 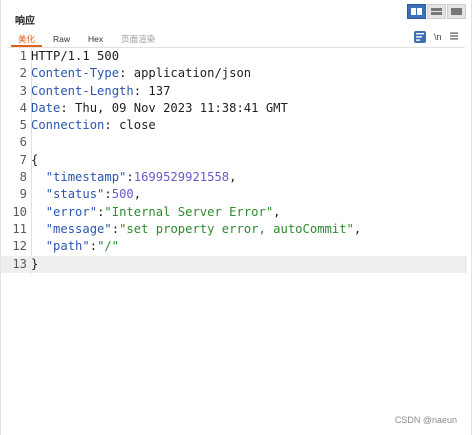 I want to click on header-value: Thu, 09 Nov 2023 11:38:41 GMT, so click(x=181, y=107).